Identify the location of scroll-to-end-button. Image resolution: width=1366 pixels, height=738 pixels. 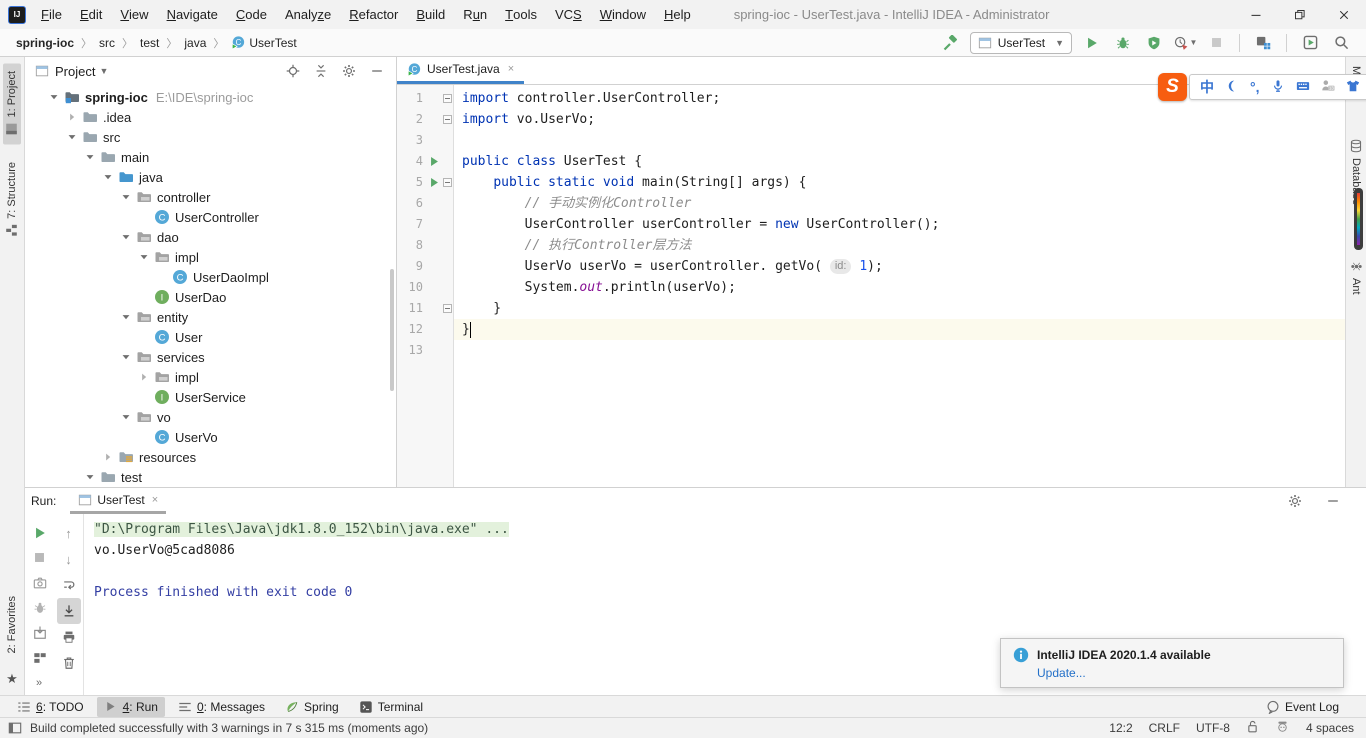
(68, 611).